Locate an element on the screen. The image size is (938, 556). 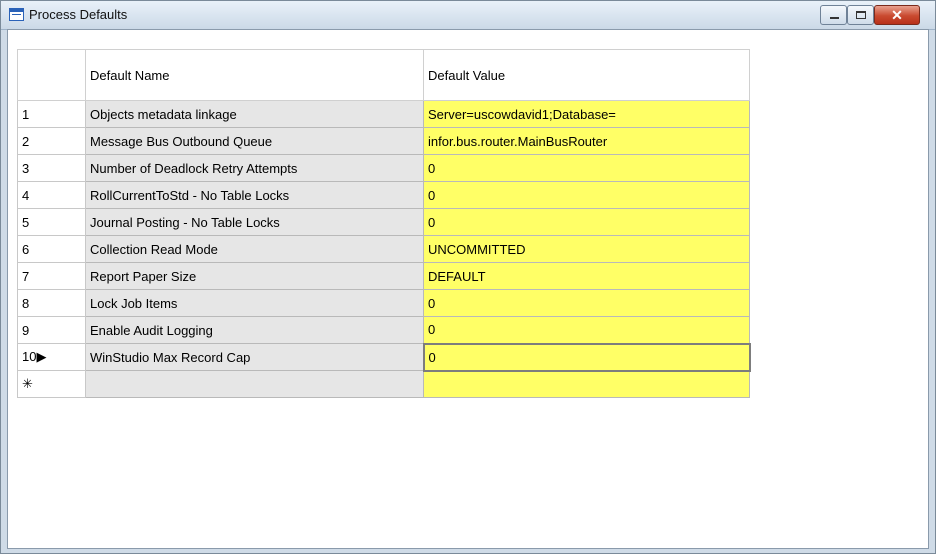
table-row-current: 10▶ WinStudio Max Record Cap 0 is located at coordinates (384, 357).